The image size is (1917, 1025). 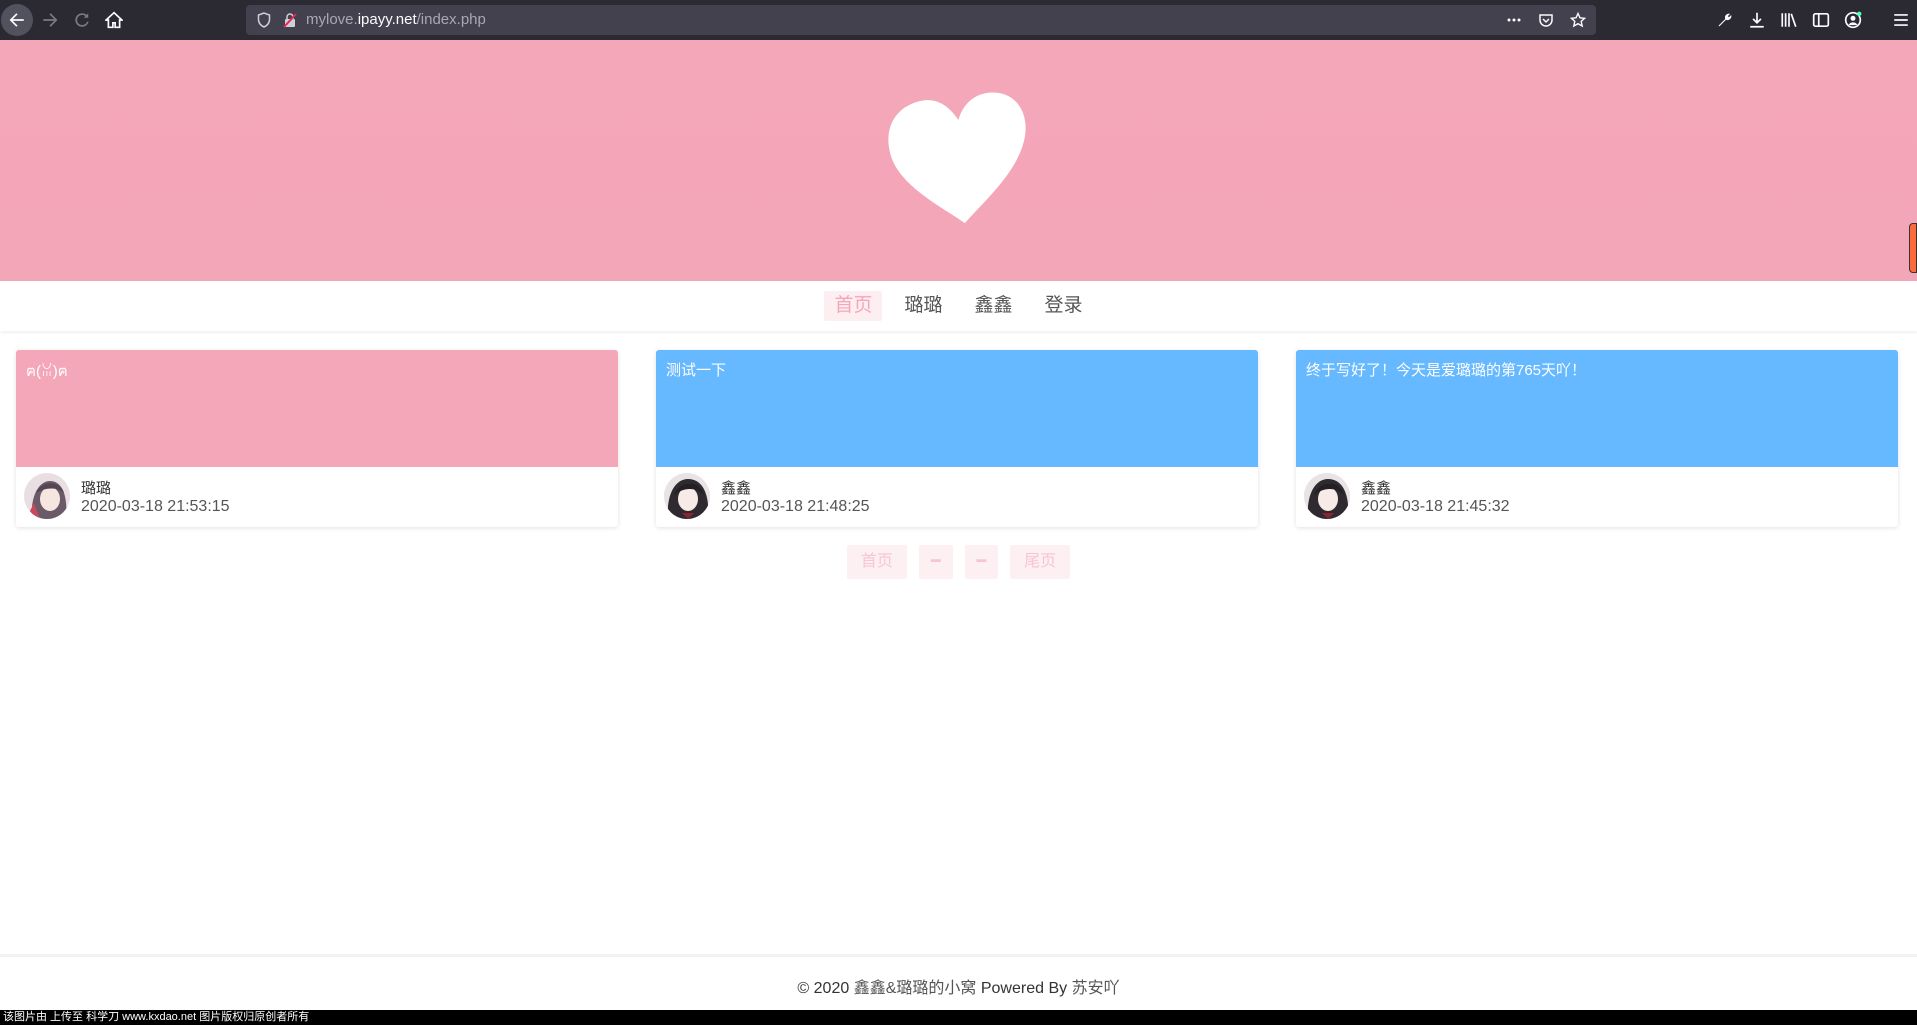 I want to click on pagination: 首页 ━ ━ 尾页, so click(x=958, y=562).